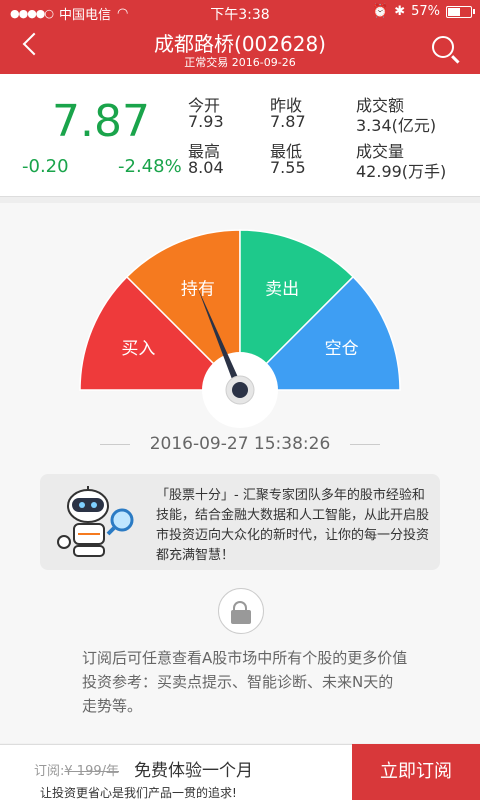  What do you see at coordinates (240, 62) in the screenshot?
I see `trading-status: 正常交易 2016-09-26` at bounding box center [240, 62].